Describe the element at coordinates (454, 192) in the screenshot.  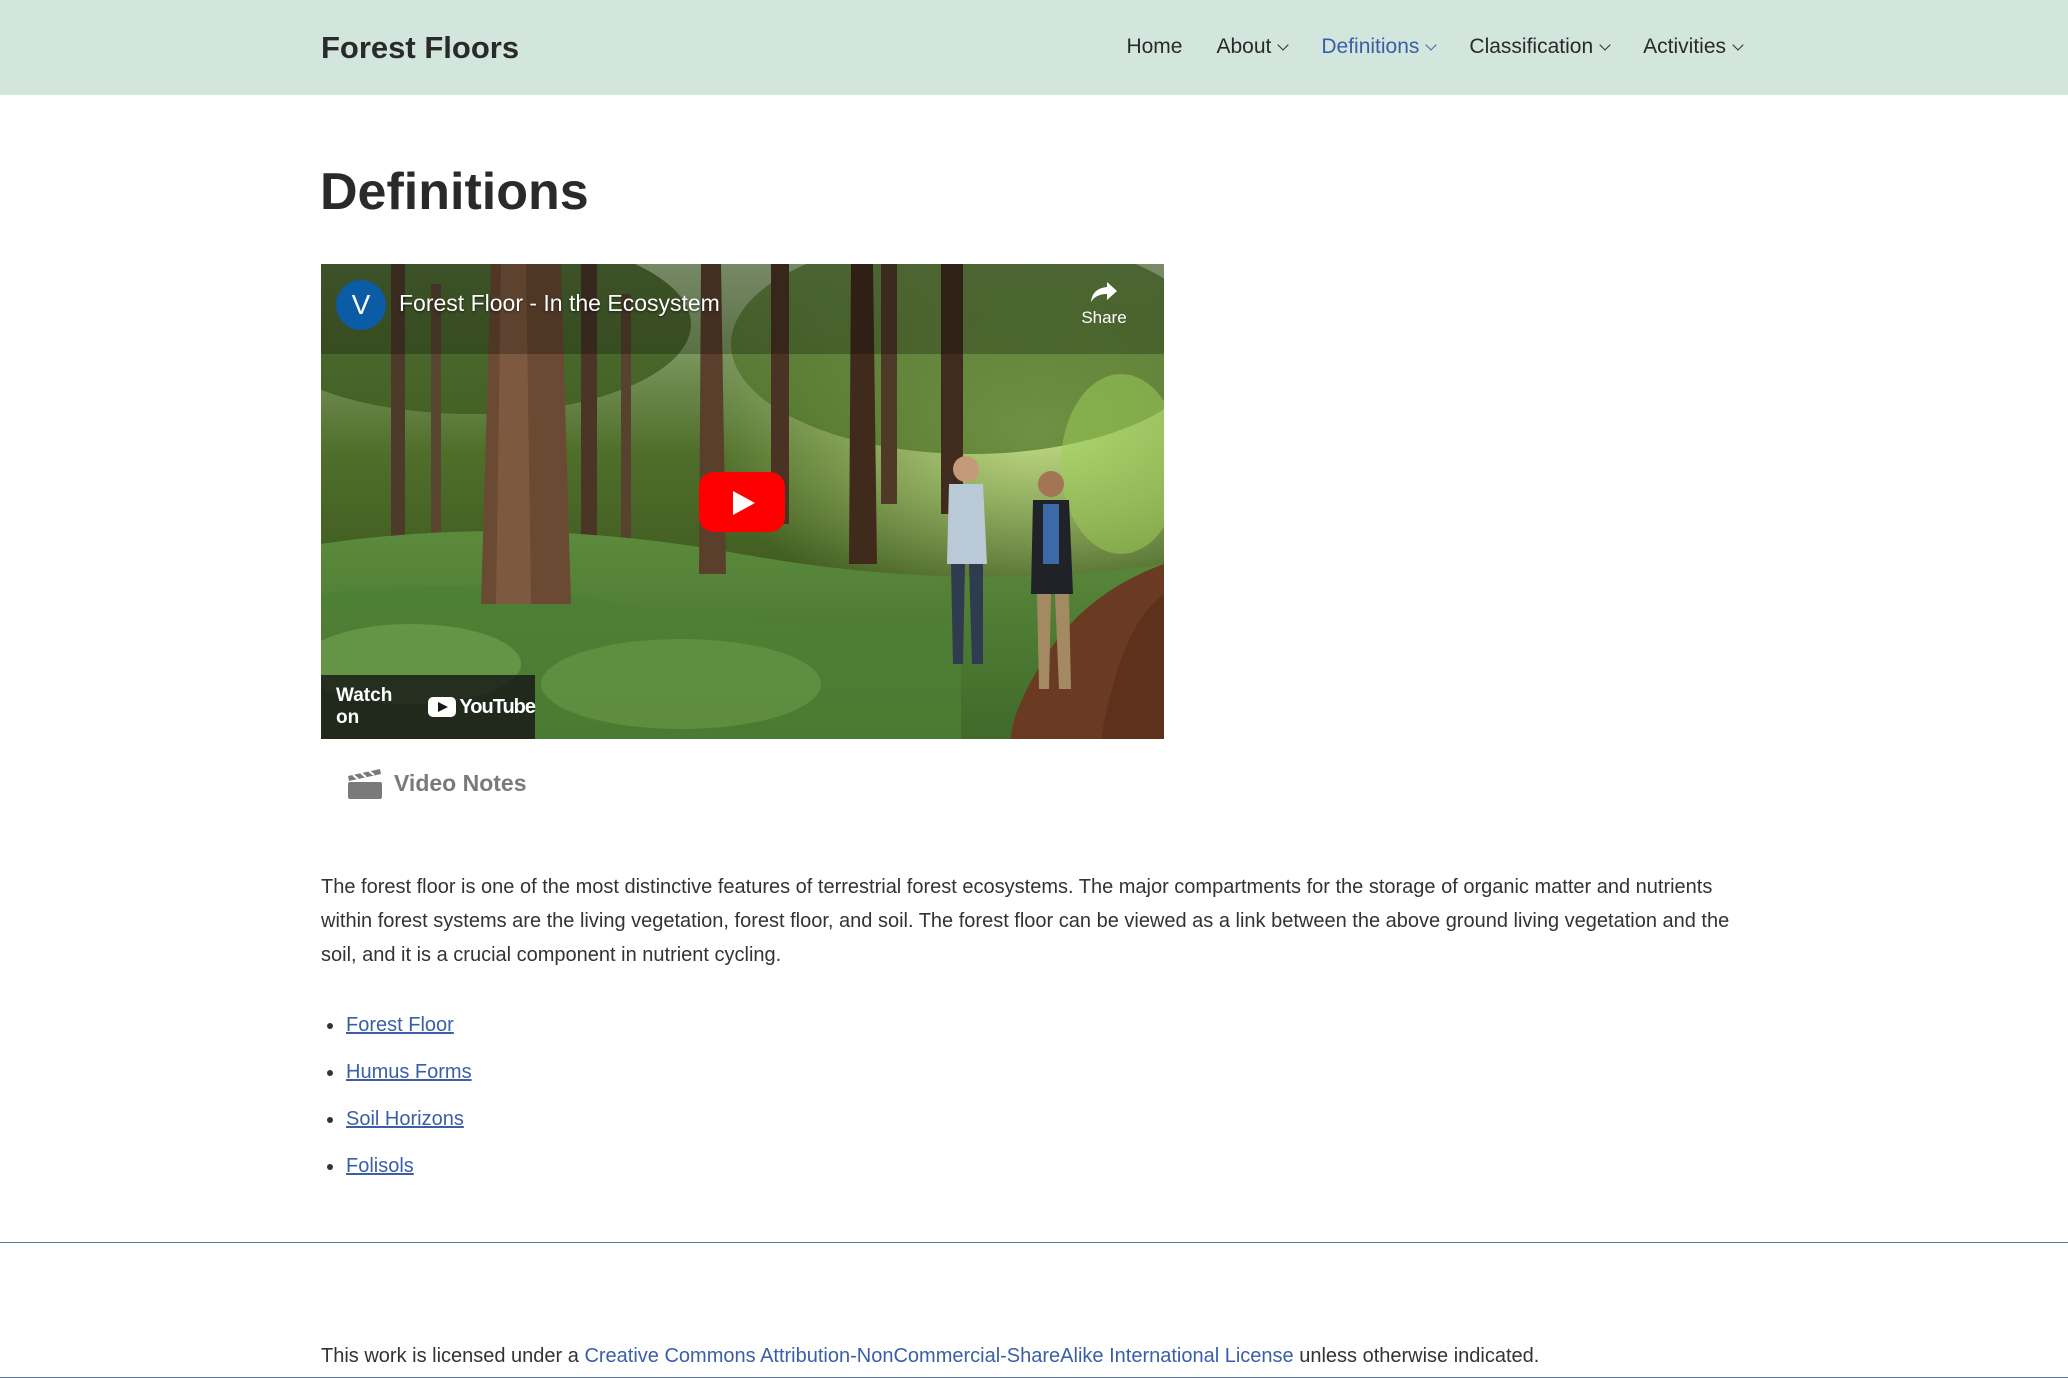
I see `page-title: Definitions` at that location.